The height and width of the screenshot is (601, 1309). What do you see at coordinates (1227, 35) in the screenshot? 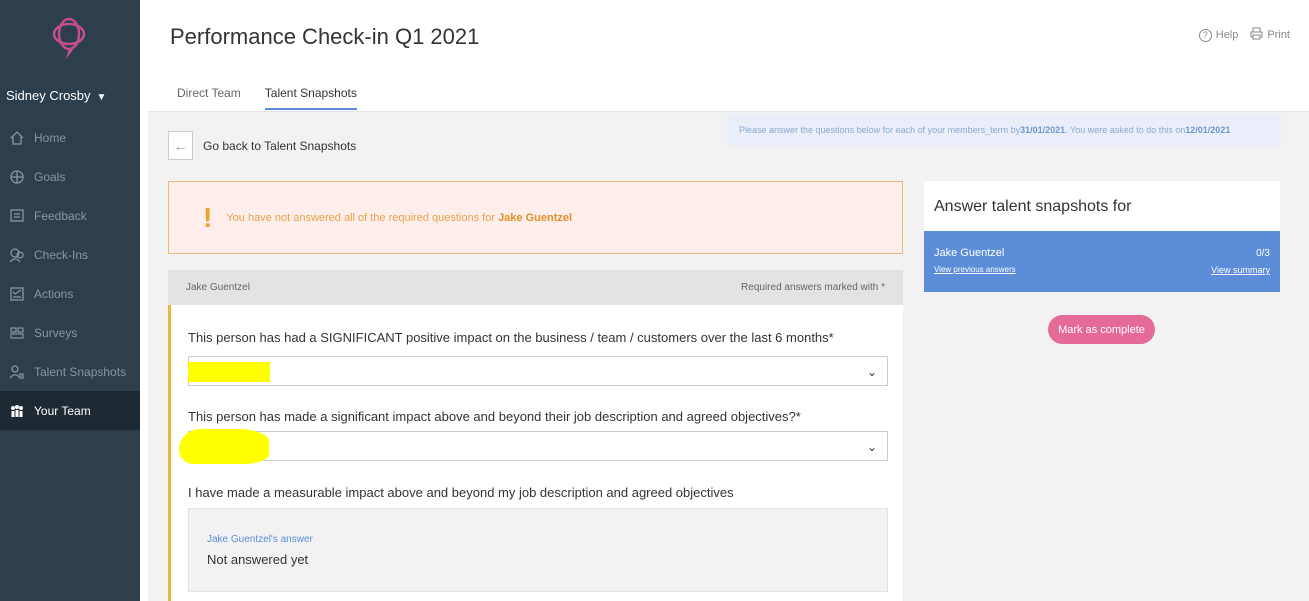
I see `help-label: Help` at bounding box center [1227, 35].